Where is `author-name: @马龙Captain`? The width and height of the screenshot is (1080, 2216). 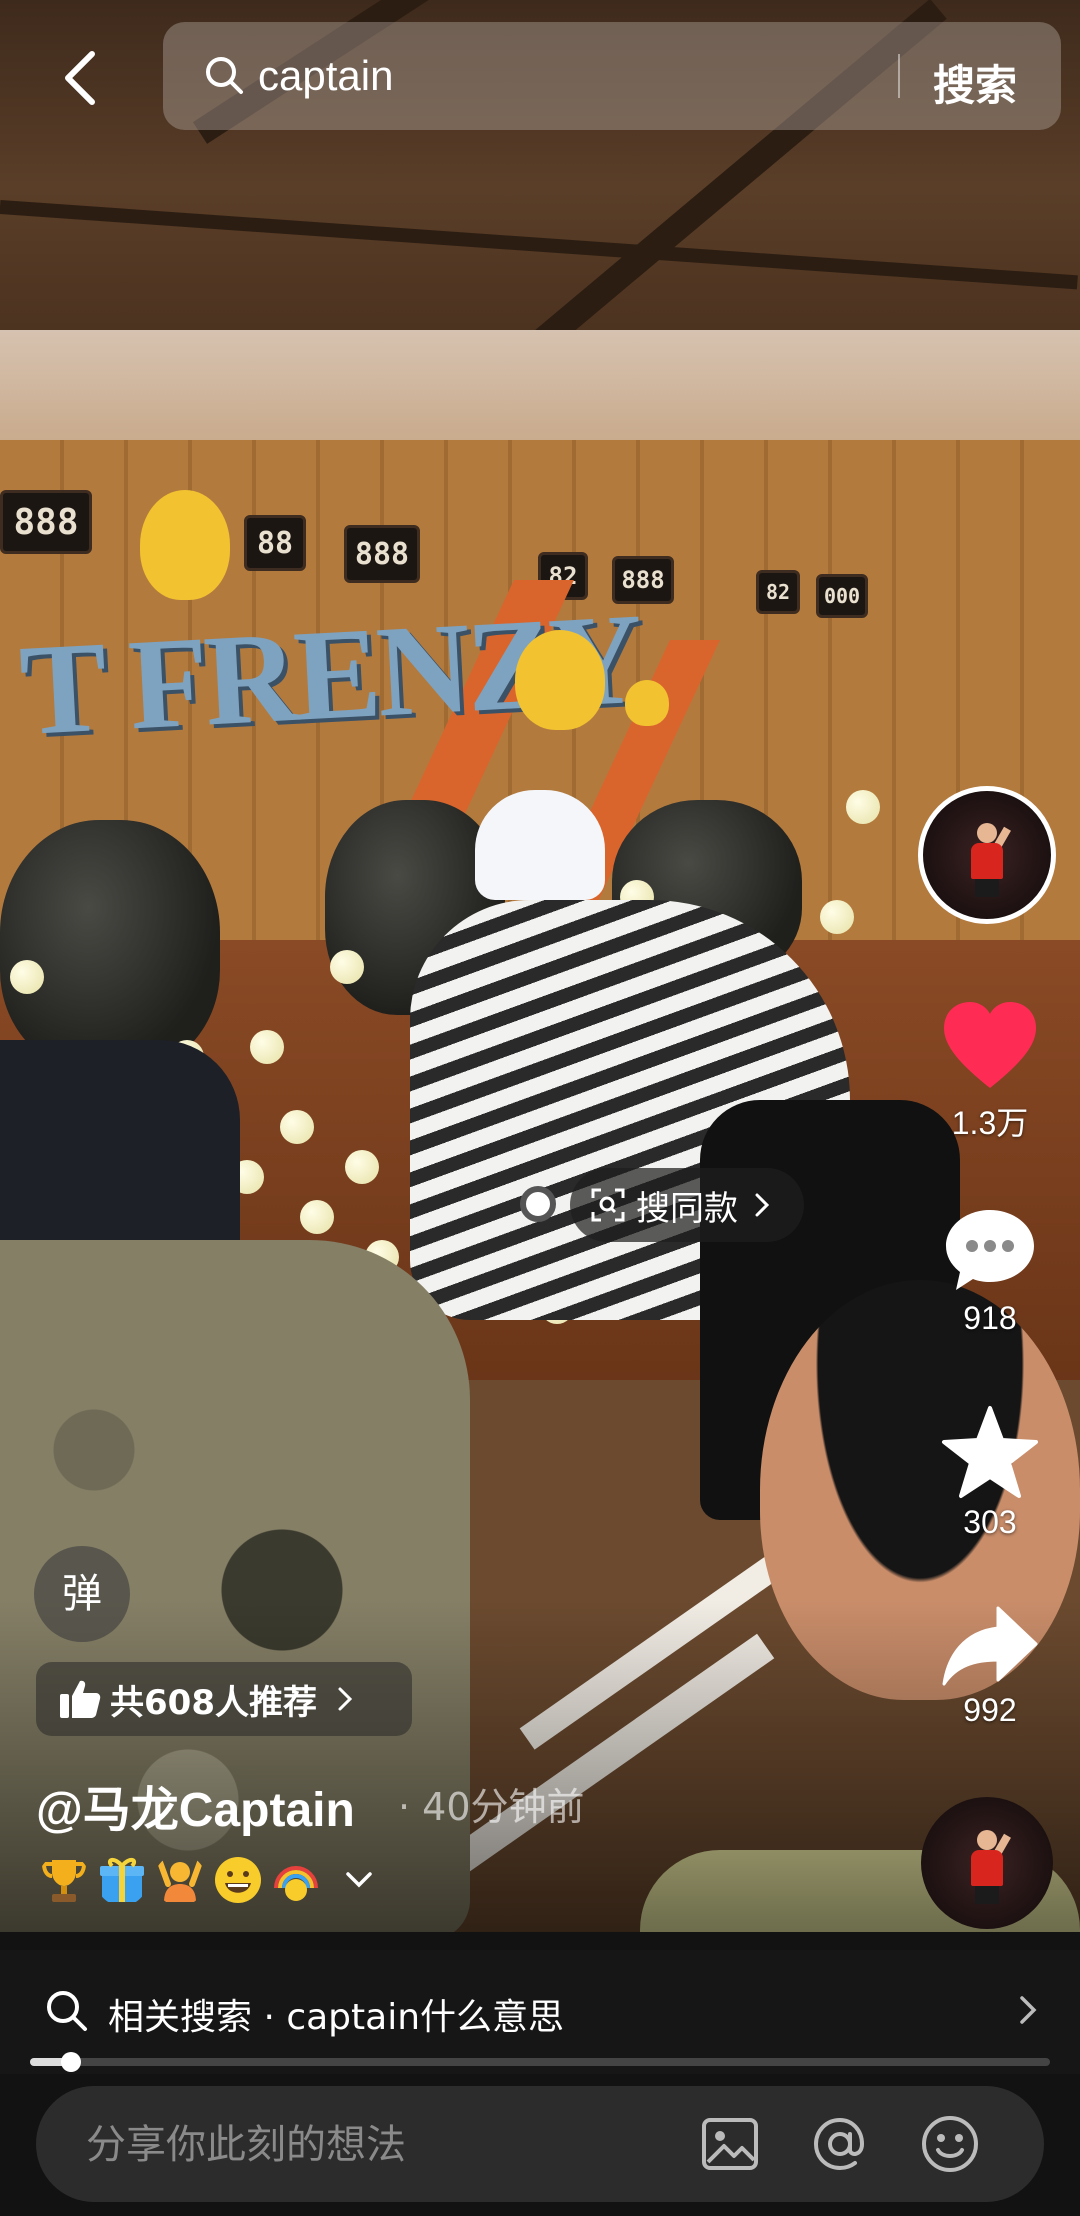
author-name: @马龙Captain is located at coordinates (195, 1805).